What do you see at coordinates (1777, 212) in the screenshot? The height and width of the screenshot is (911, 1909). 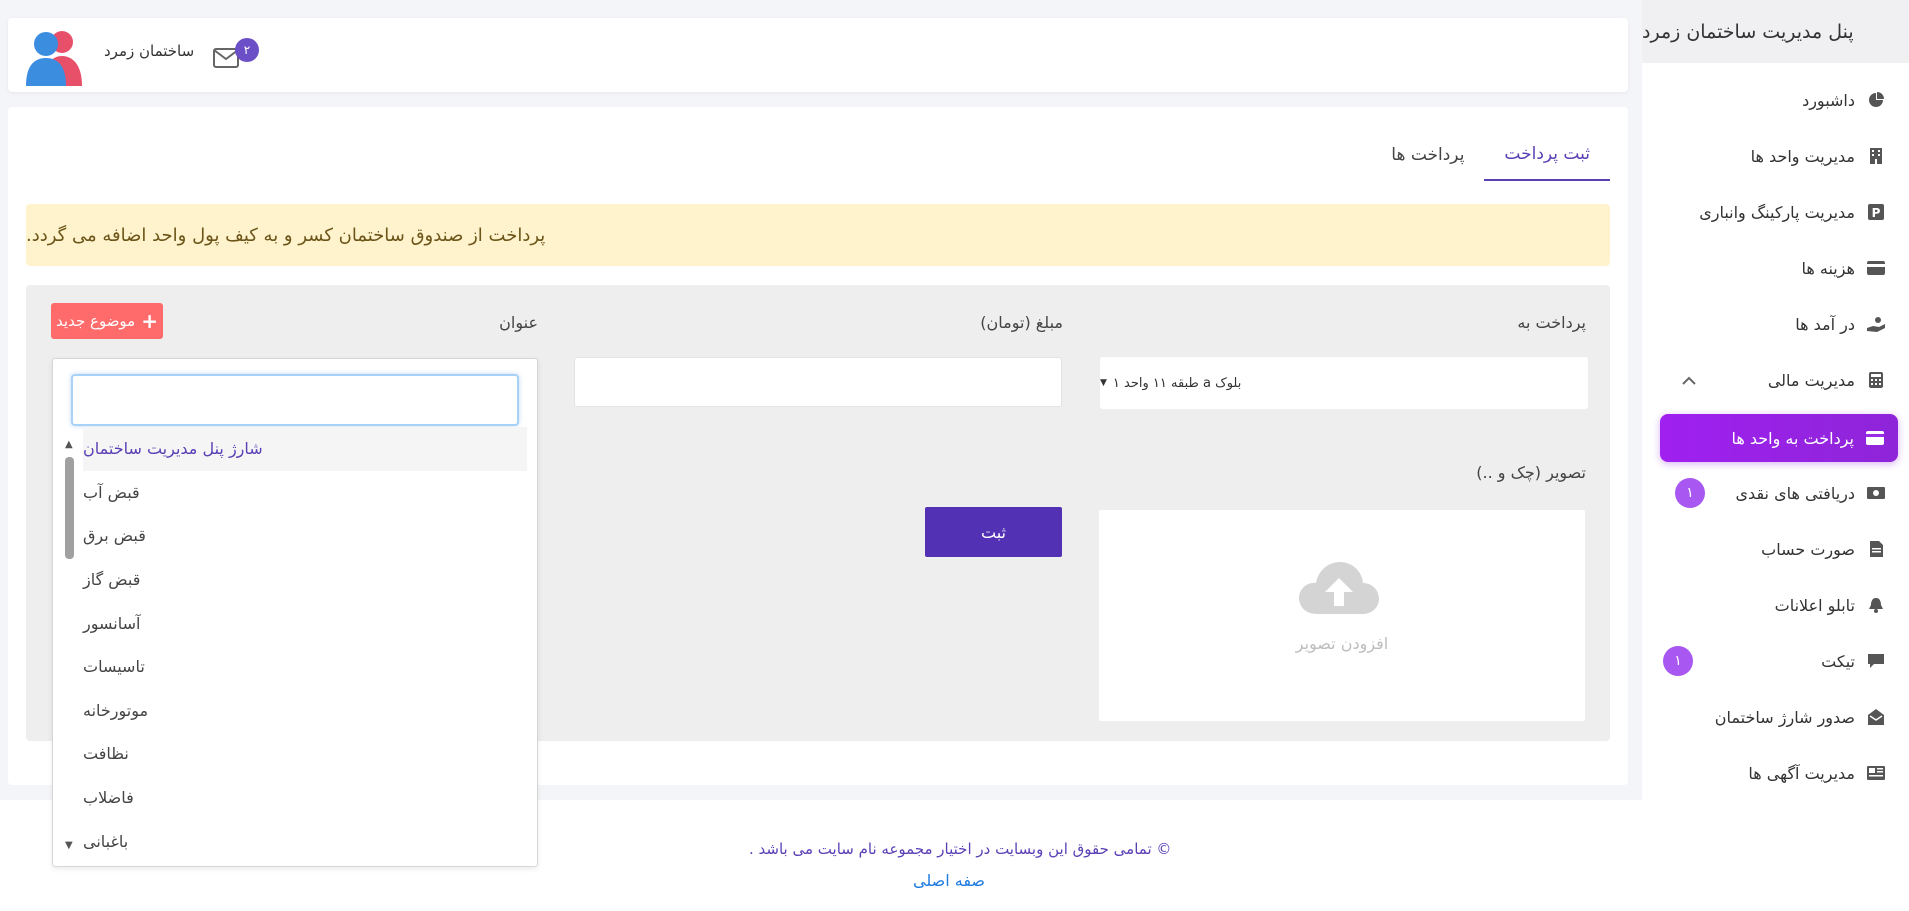 I see `sidebar-item-label: مدیریت پارکینگ وانباری` at bounding box center [1777, 212].